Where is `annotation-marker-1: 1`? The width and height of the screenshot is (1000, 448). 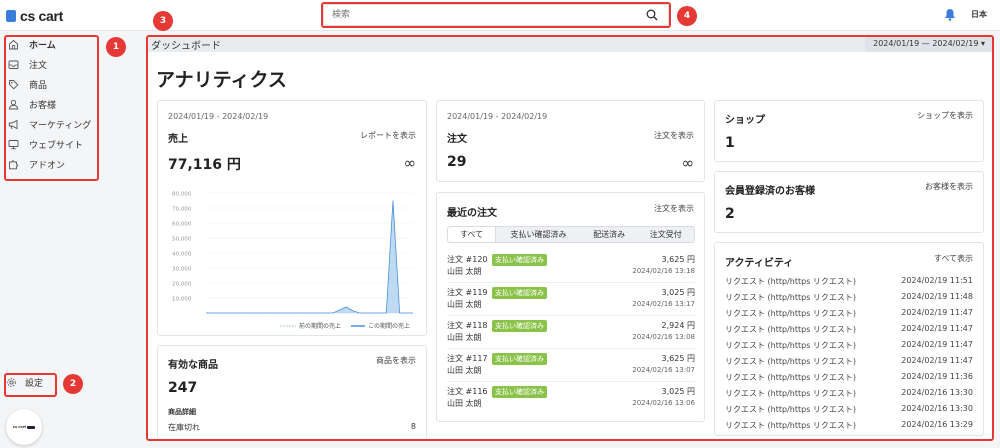
annotation-marker-1: 1 is located at coordinates (116, 47).